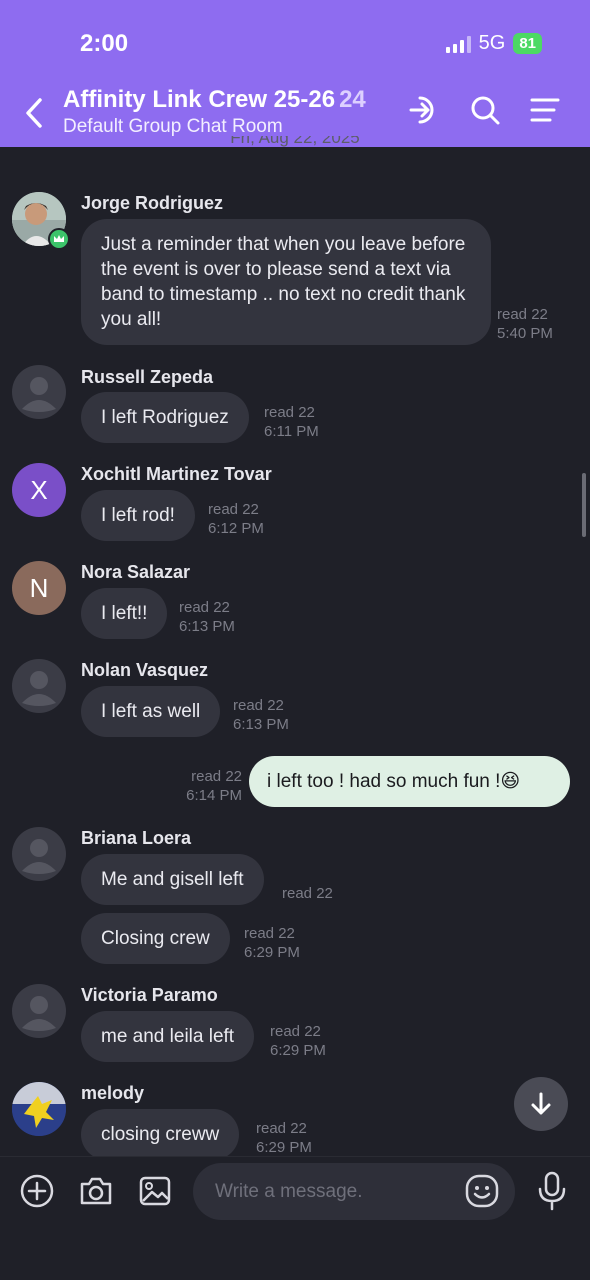 This screenshot has height=1280, width=590. What do you see at coordinates (172, 879) in the screenshot?
I see `message-bubble: Me and gisell left` at bounding box center [172, 879].